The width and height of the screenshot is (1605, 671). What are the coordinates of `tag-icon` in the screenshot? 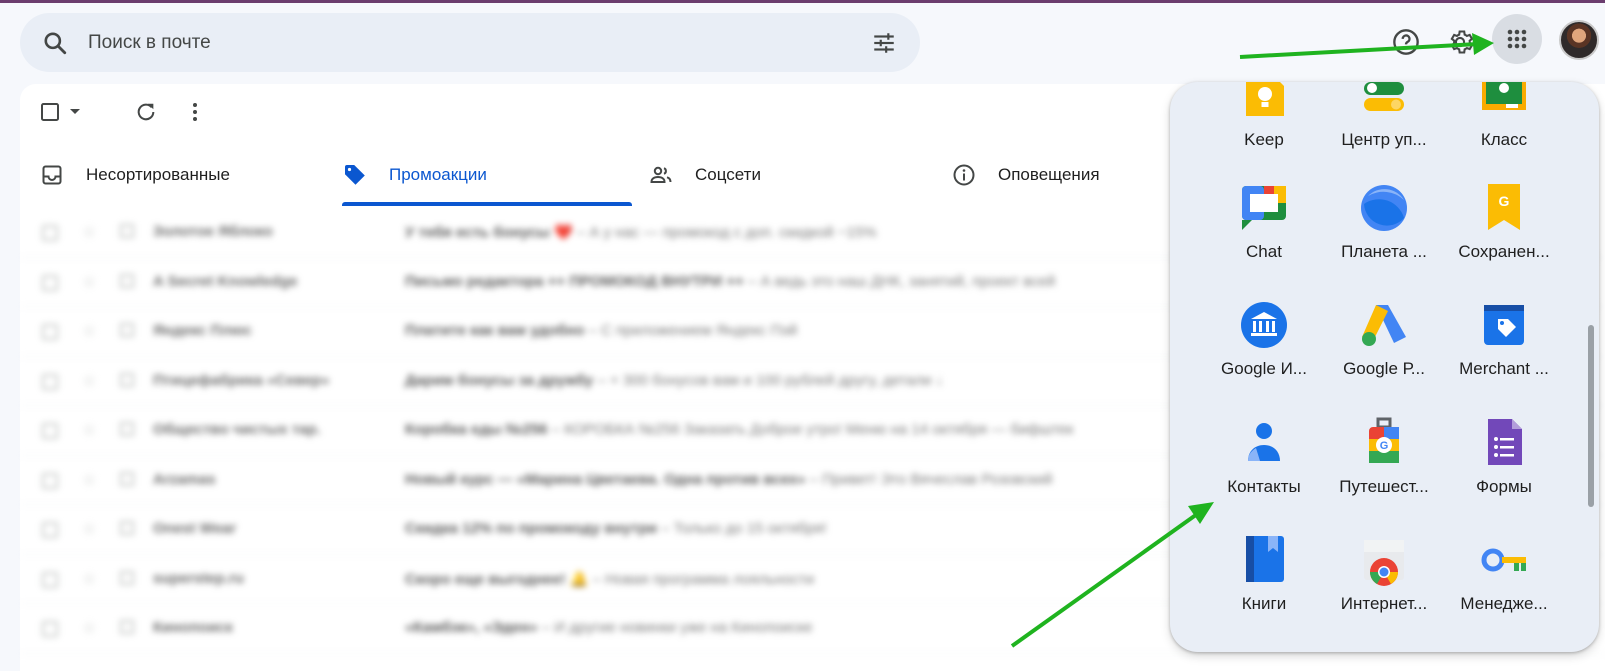 It's located at (355, 175).